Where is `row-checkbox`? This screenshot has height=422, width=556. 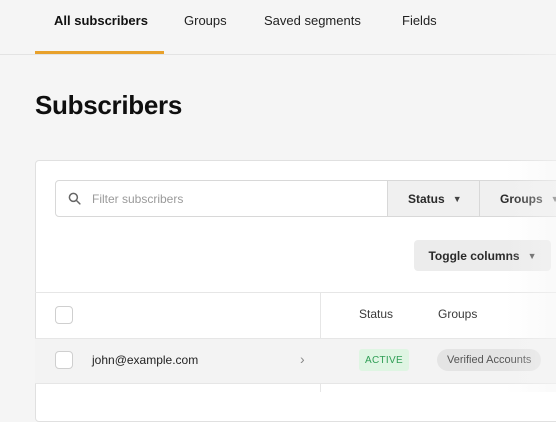 row-checkbox is located at coordinates (64, 360).